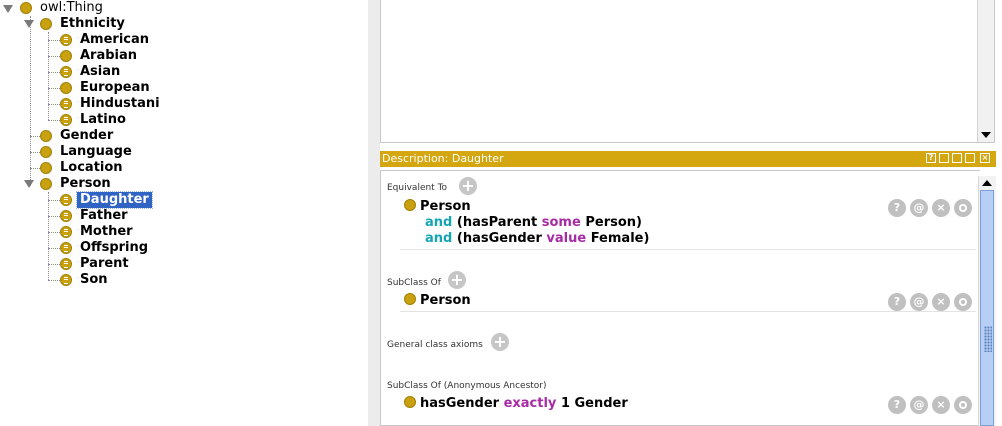 This screenshot has width=1002, height=426. What do you see at coordinates (970, 158) in the screenshot?
I see `maximize-view-icon` at bounding box center [970, 158].